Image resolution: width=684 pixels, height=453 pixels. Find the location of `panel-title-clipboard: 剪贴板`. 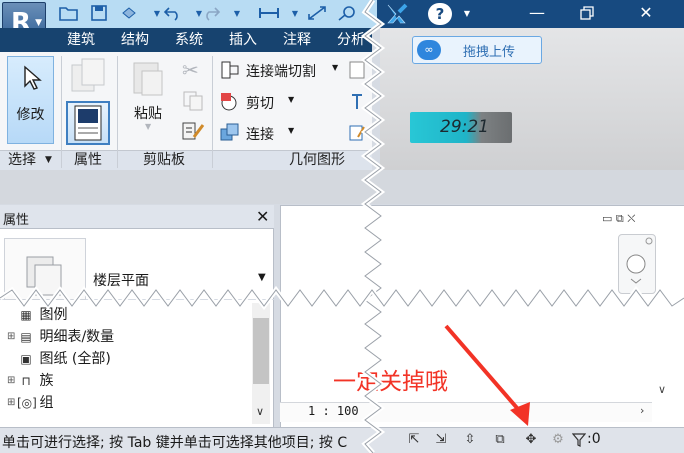

panel-title-clipboard: 剪贴板 is located at coordinates (164, 160).